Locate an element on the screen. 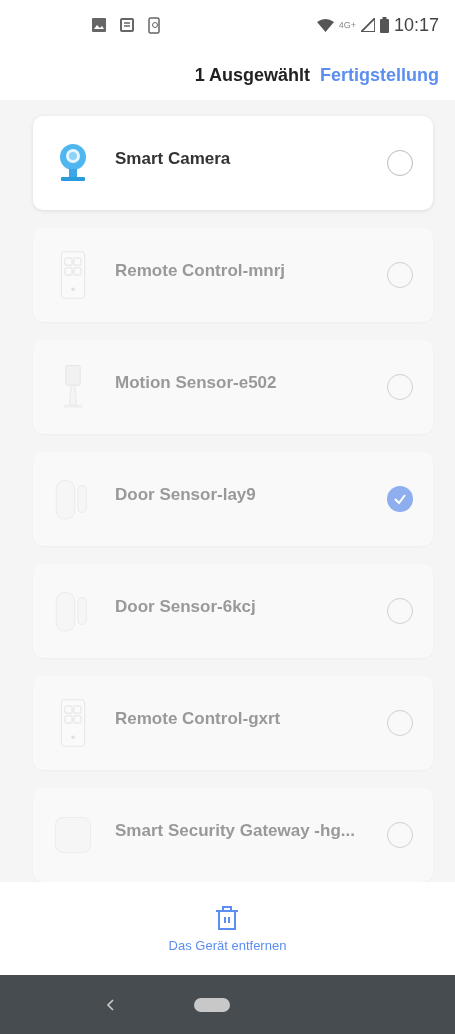  device-card: Smart Camera is located at coordinates (233, 163).